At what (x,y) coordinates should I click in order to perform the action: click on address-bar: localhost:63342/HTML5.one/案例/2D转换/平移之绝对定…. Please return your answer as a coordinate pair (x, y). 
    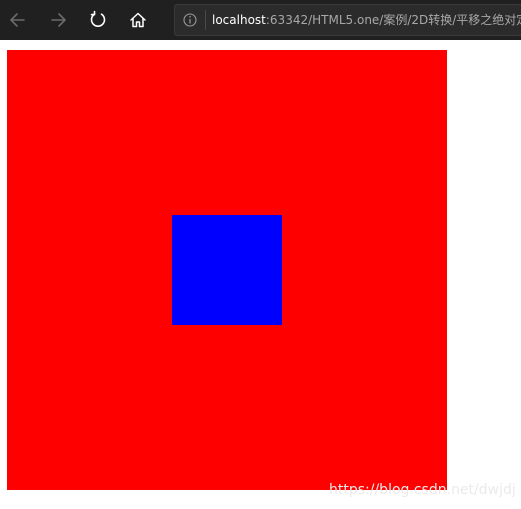
    Looking at the image, I should click on (347, 20).